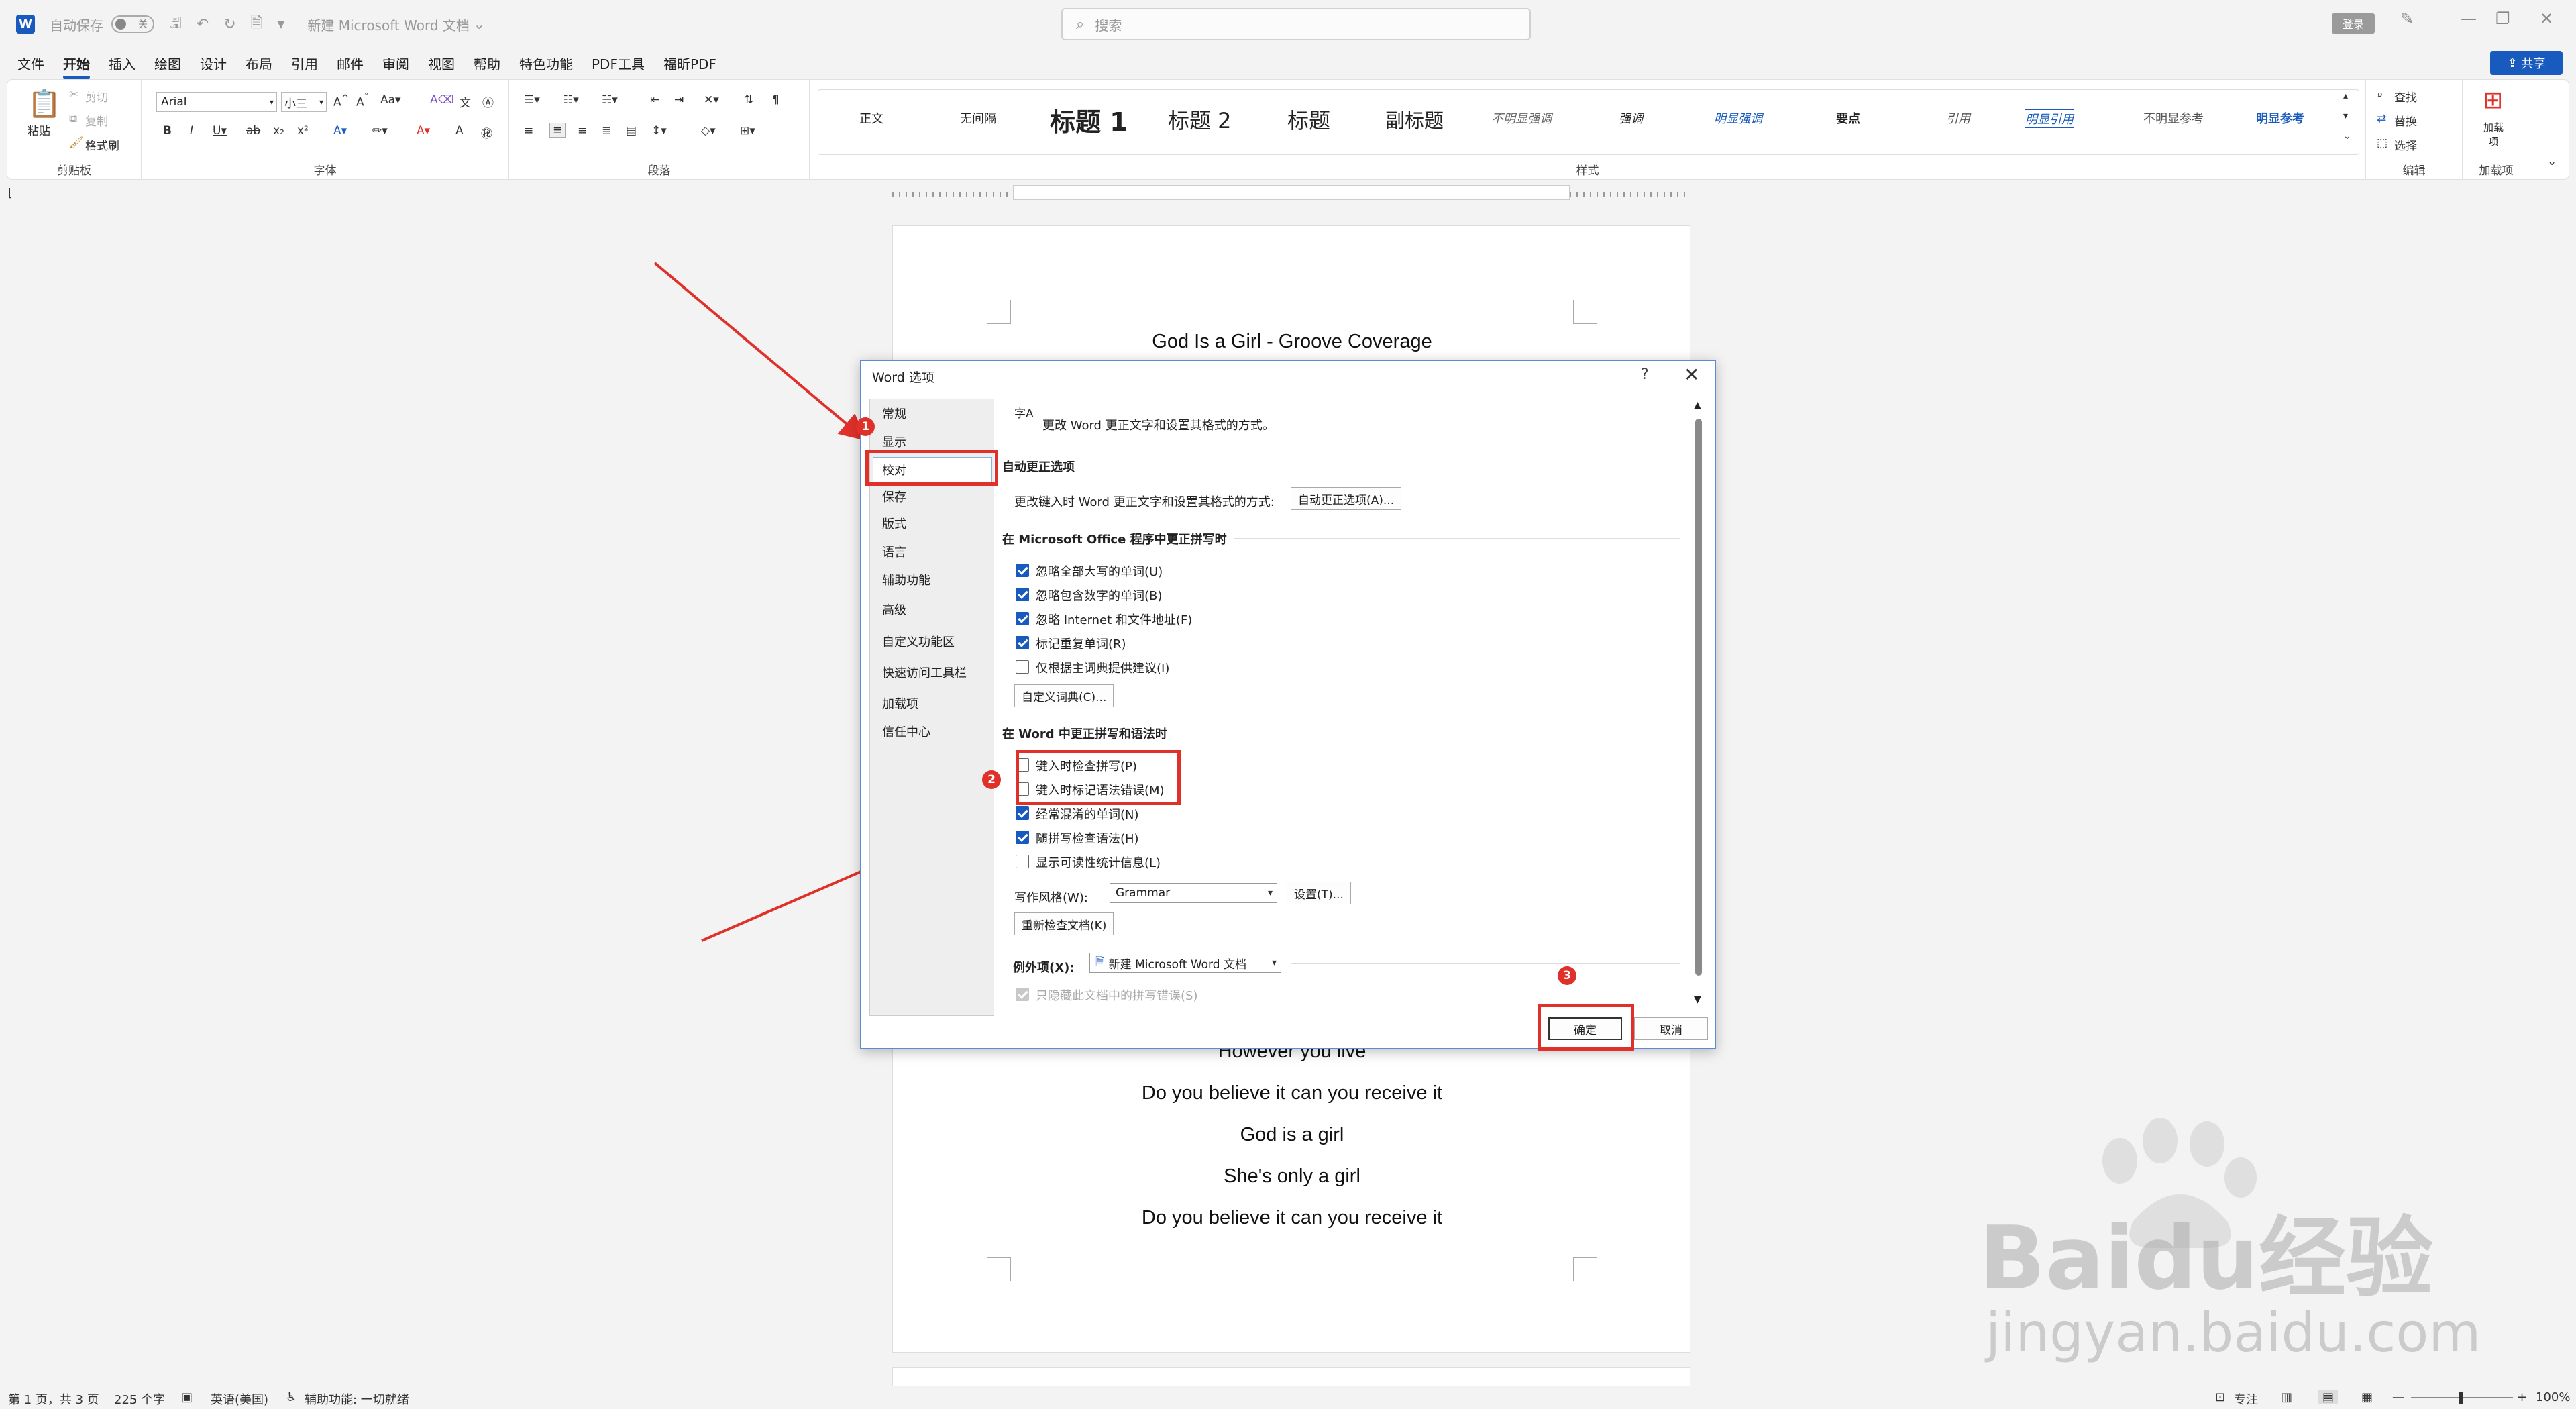  Describe the element at coordinates (39, 129) in the screenshot. I see `paste-button: 粘贴` at that location.